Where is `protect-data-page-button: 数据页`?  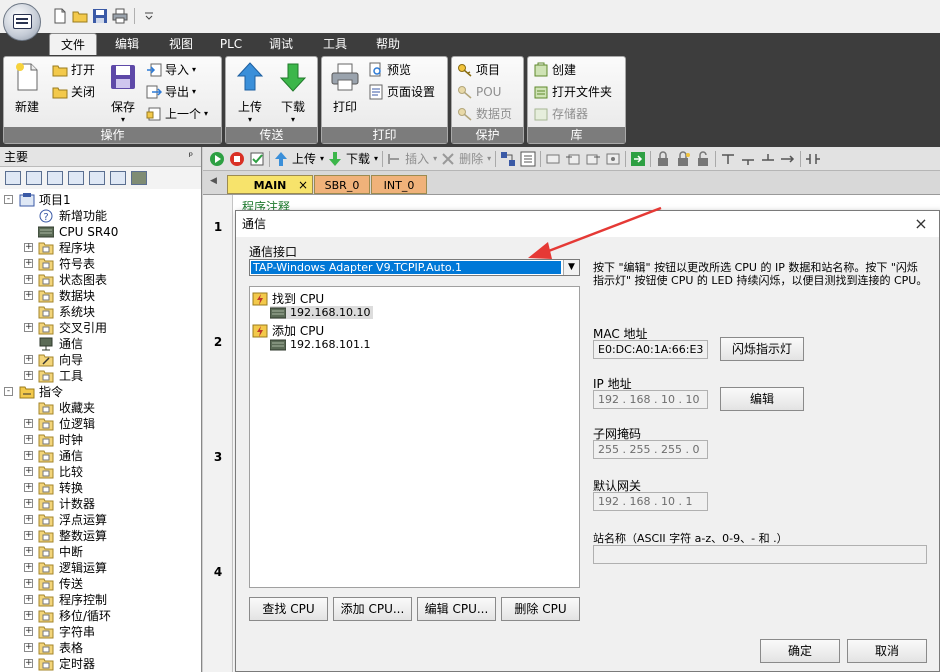
protect-data-page-button: 数据页 is located at coordinates (484, 114).